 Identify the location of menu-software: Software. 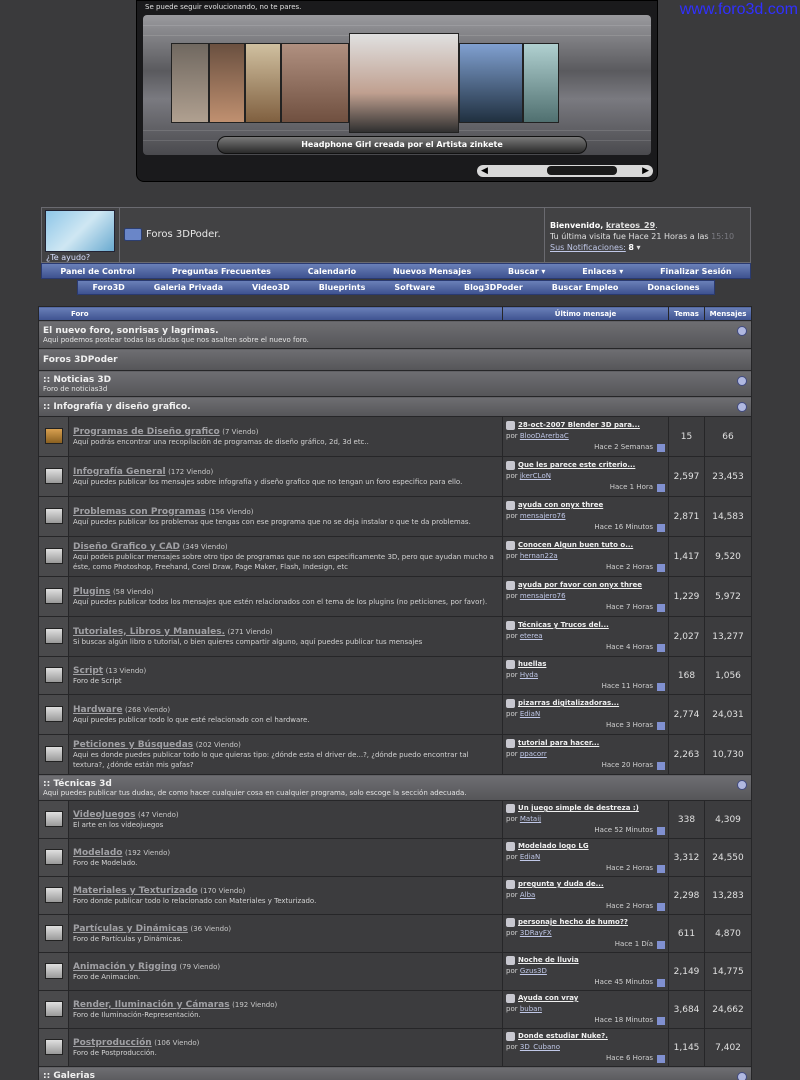
(414, 287).